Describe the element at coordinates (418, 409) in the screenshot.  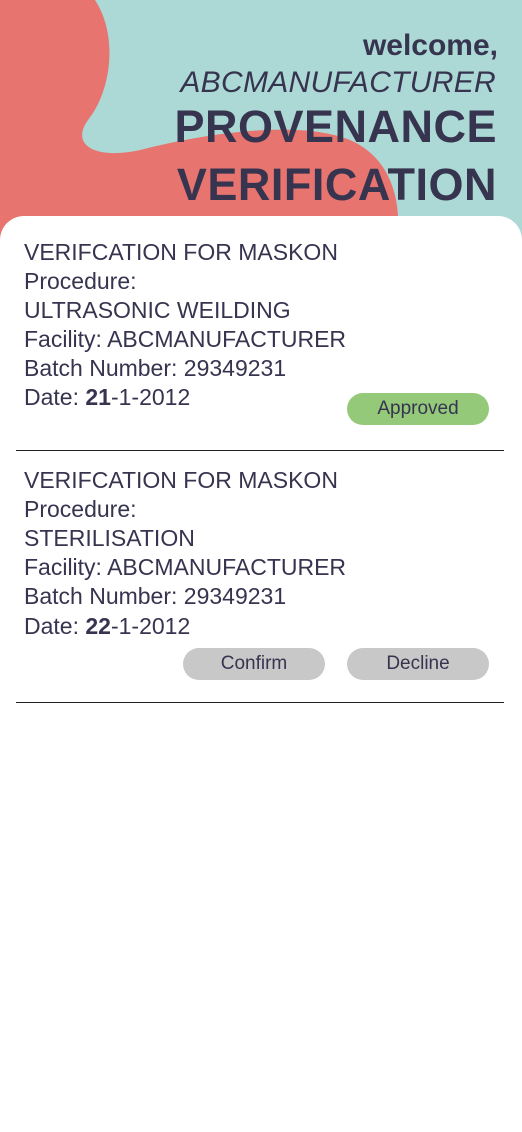
I see `approved-status-badge: Approved` at that location.